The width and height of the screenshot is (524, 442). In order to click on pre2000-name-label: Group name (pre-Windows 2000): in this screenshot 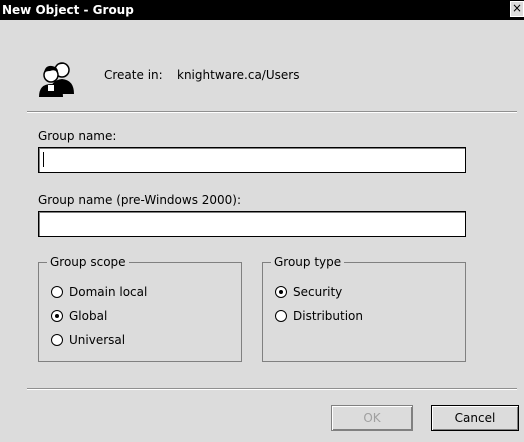, I will do `click(140, 200)`.